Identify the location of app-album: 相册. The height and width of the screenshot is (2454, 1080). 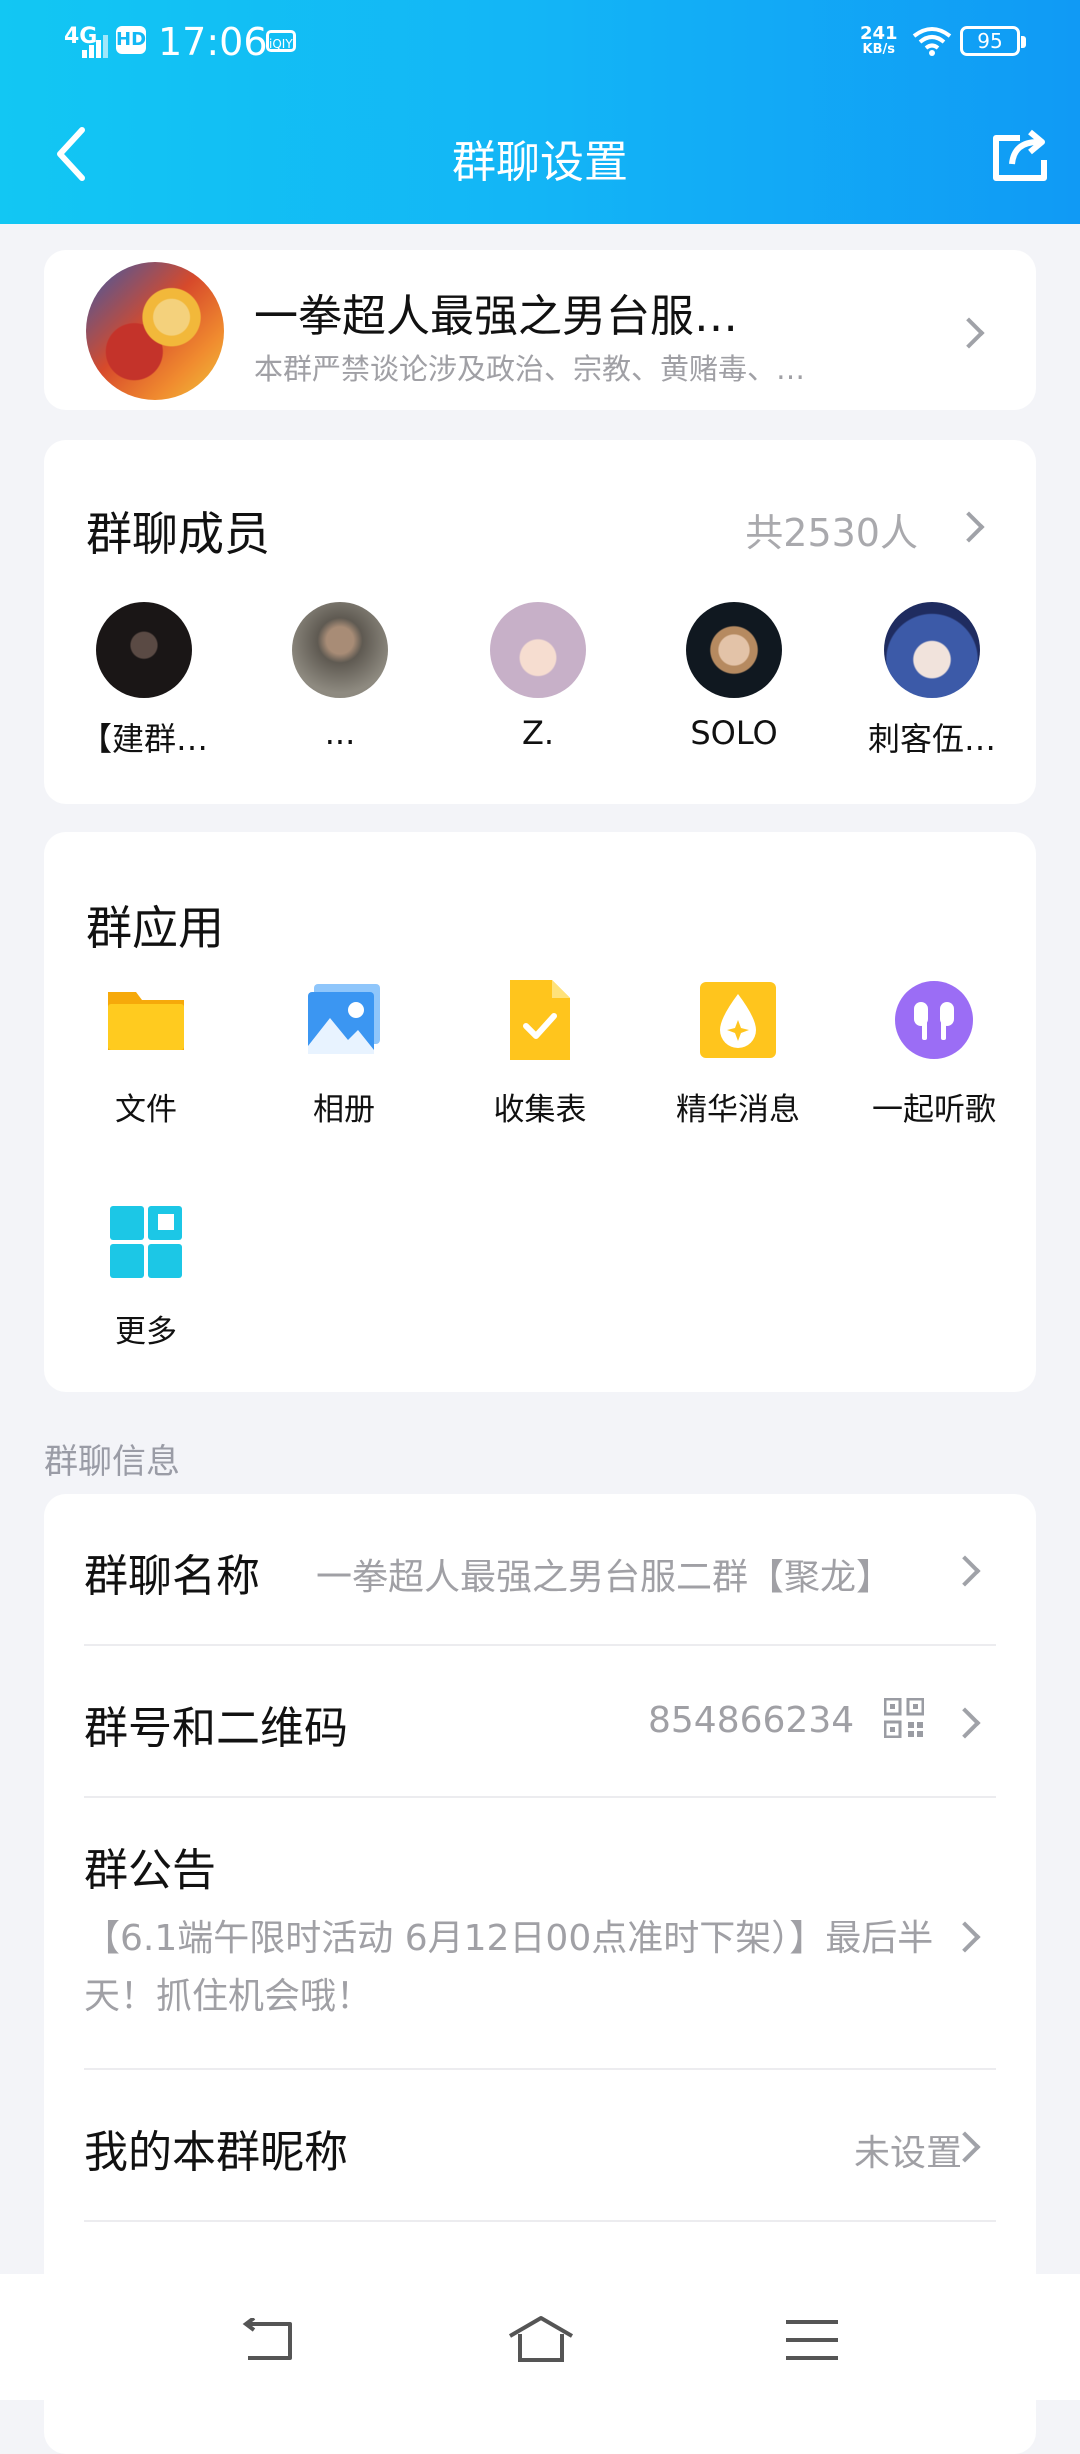
(344, 1054).